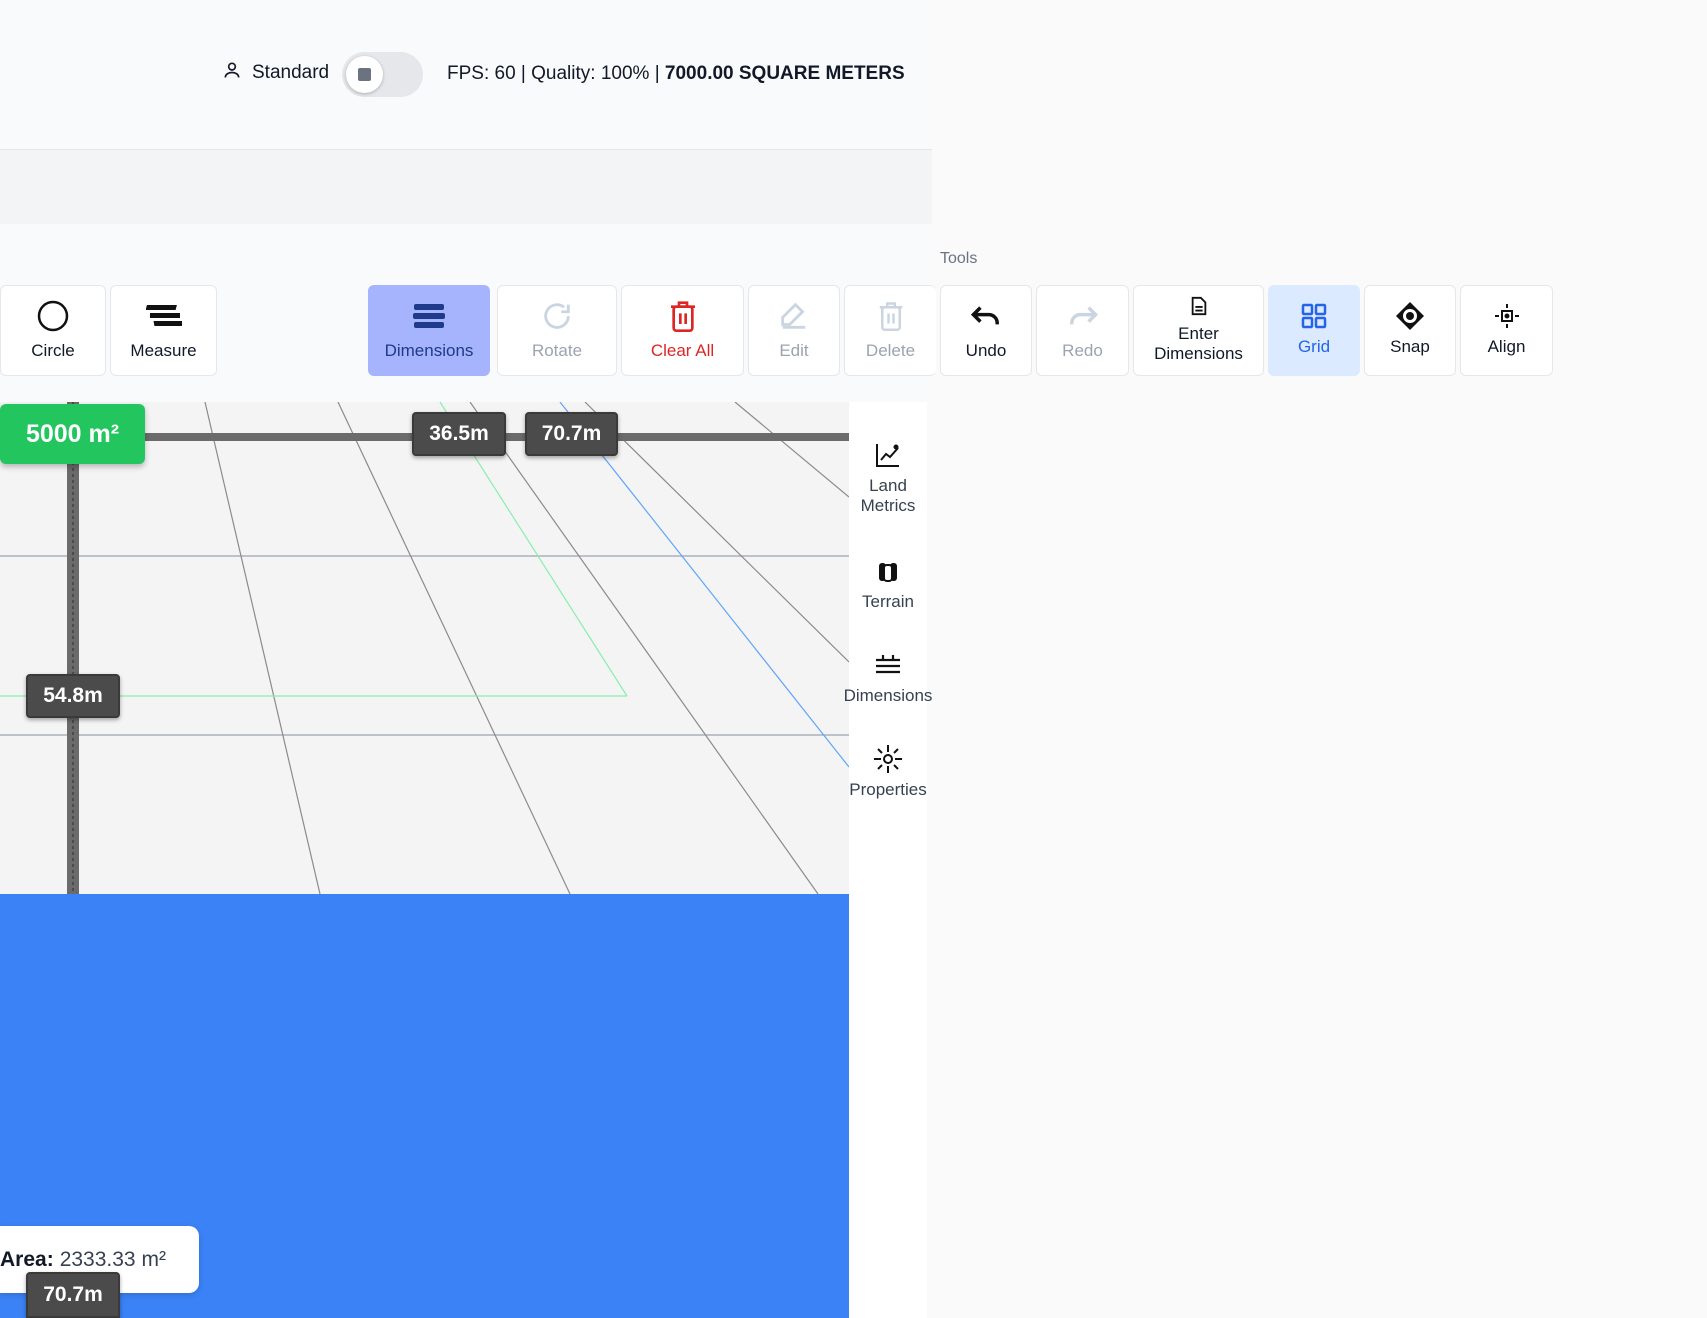 The width and height of the screenshot is (1707, 1318). I want to click on measure-icon, so click(164, 318).